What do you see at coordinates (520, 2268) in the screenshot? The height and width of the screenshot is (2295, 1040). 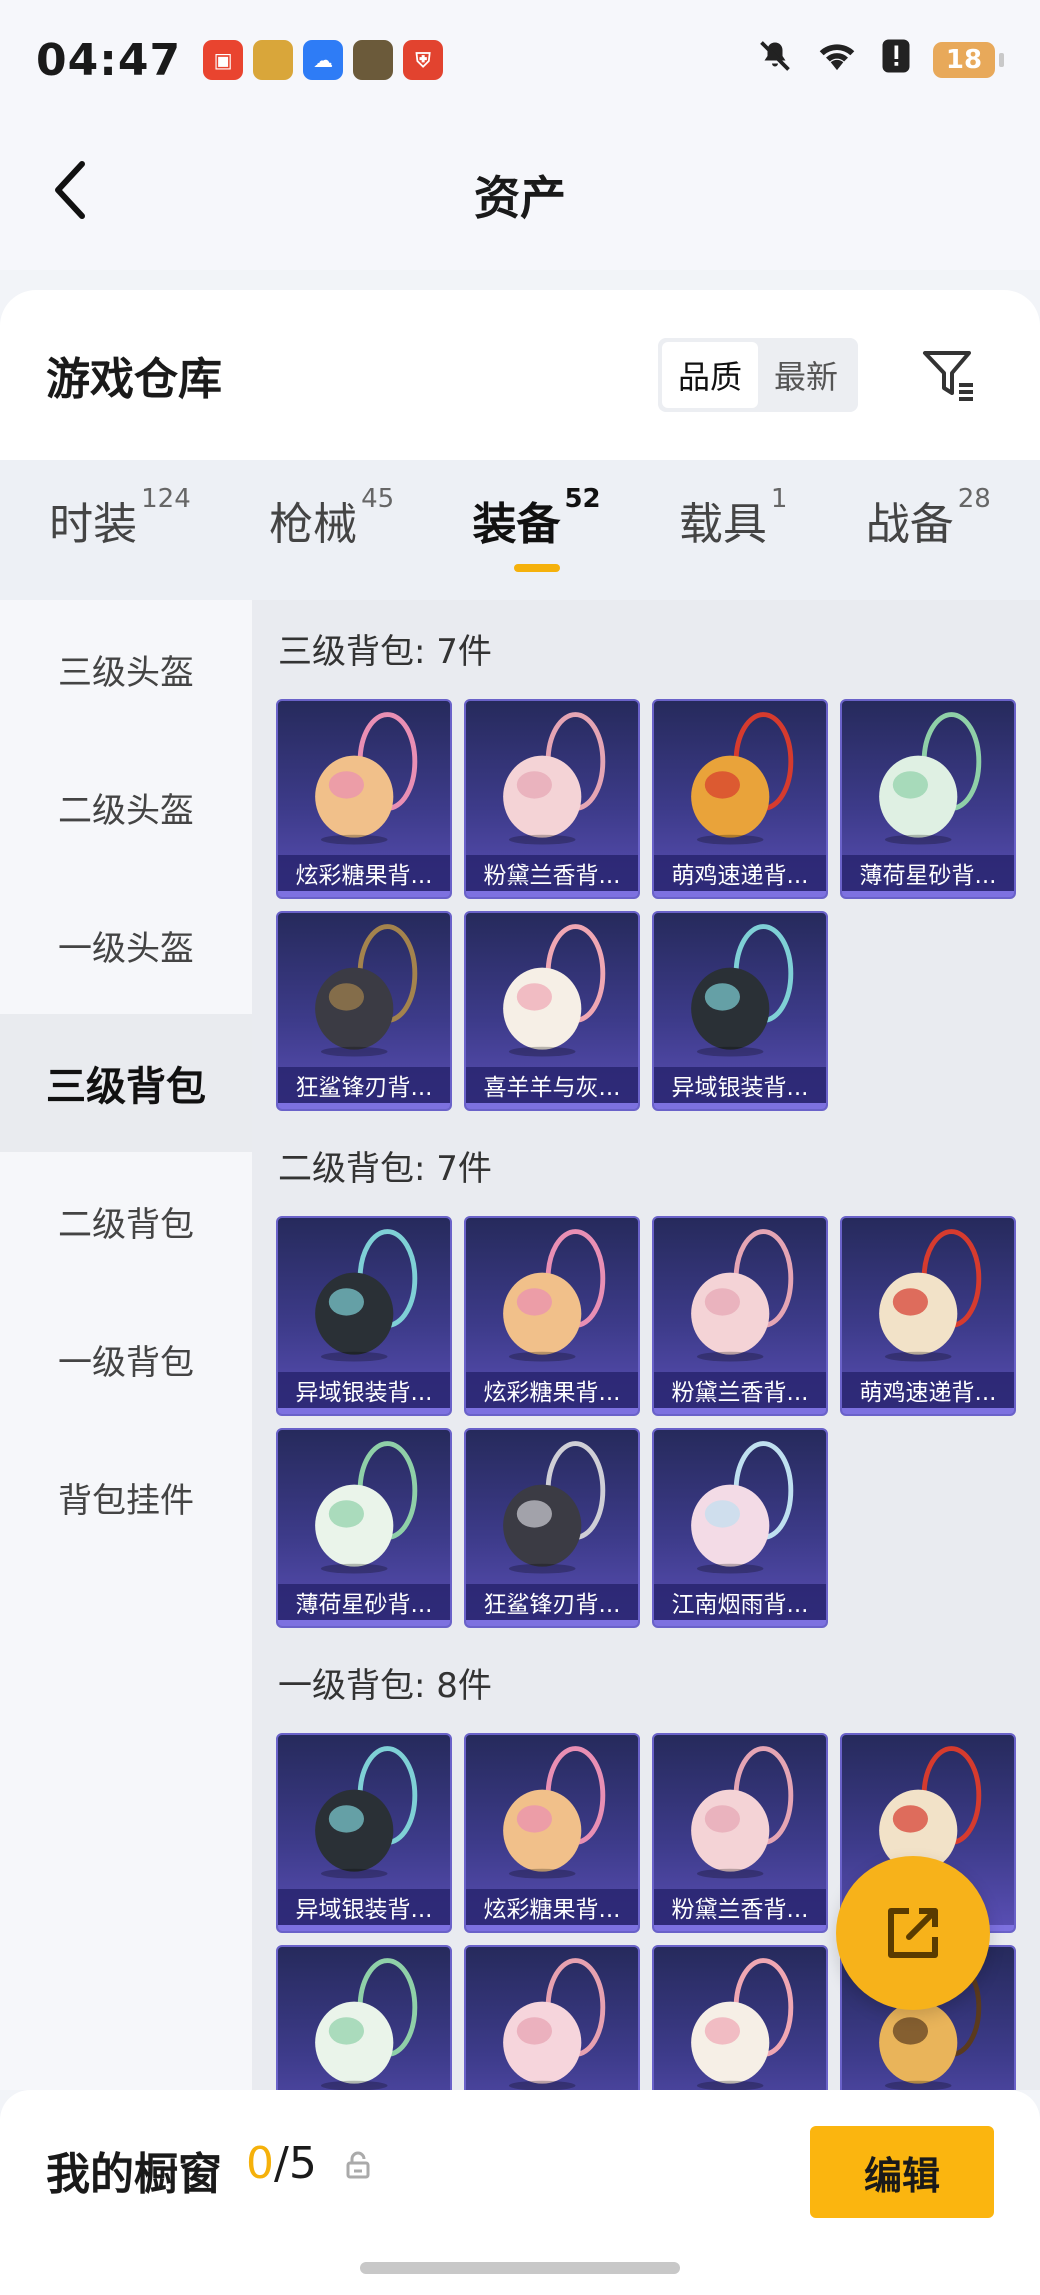 I see `home-indicator` at bounding box center [520, 2268].